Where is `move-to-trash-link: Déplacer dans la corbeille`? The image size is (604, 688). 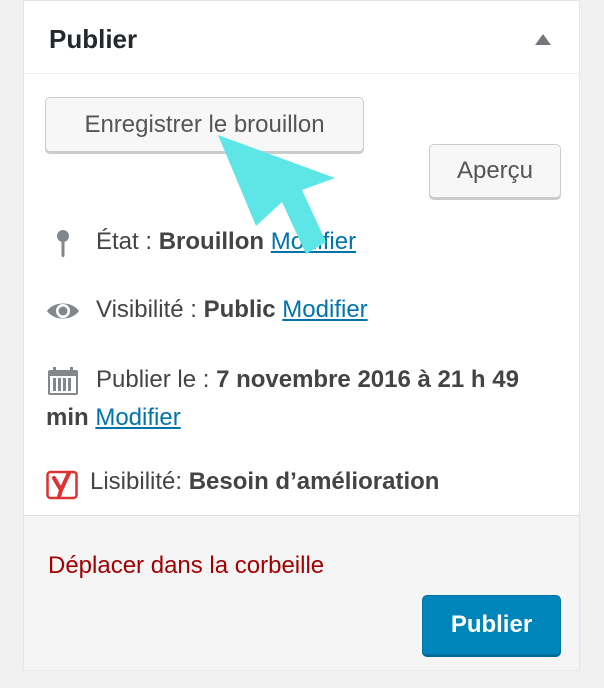
move-to-trash-link: Déplacer dans la corbeille is located at coordinates (186, 566).